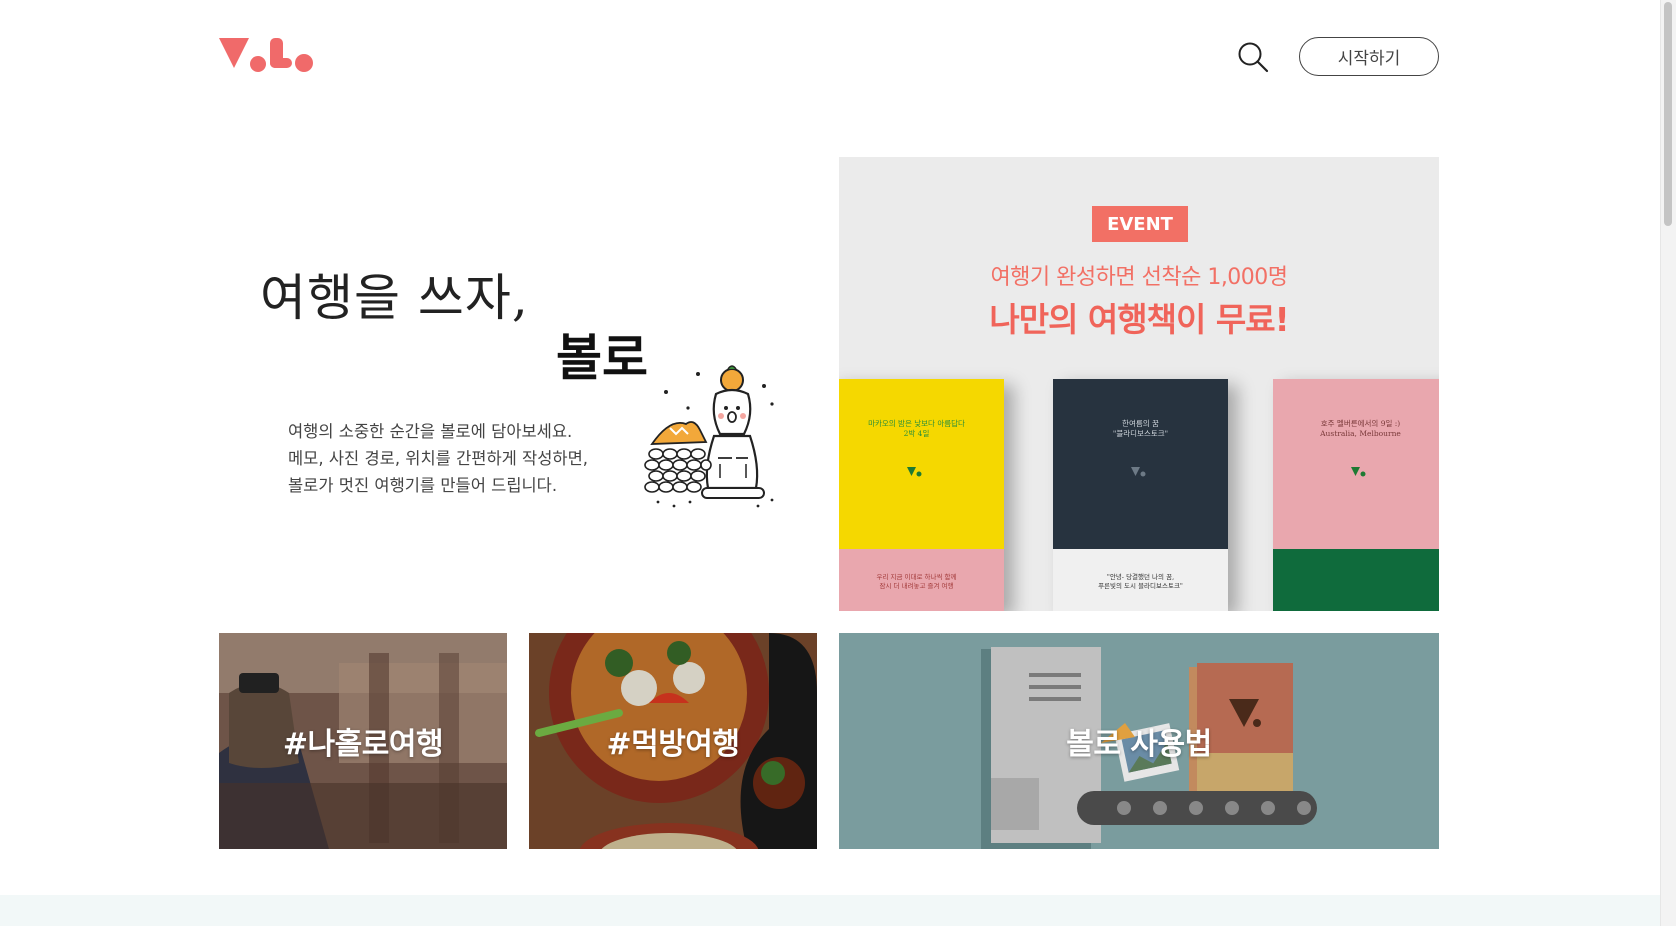  I want to click on start-button: 시작하기, so click(1369, 56).